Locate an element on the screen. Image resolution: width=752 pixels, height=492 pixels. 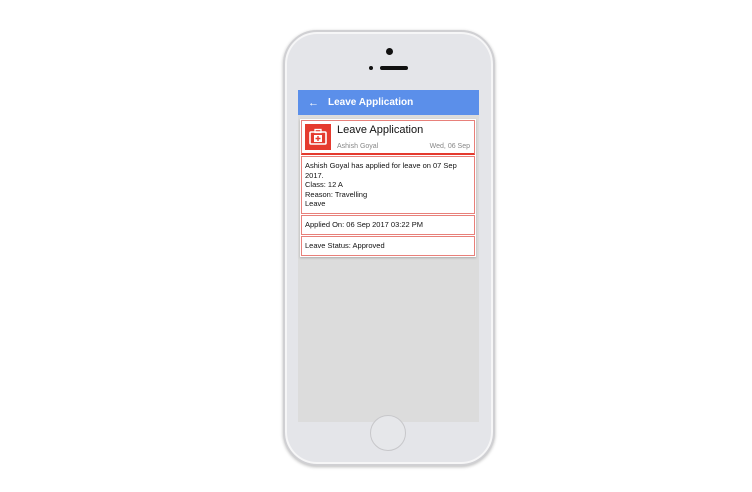
arrow-left-icon: ← is located at coordinates (314, 103).